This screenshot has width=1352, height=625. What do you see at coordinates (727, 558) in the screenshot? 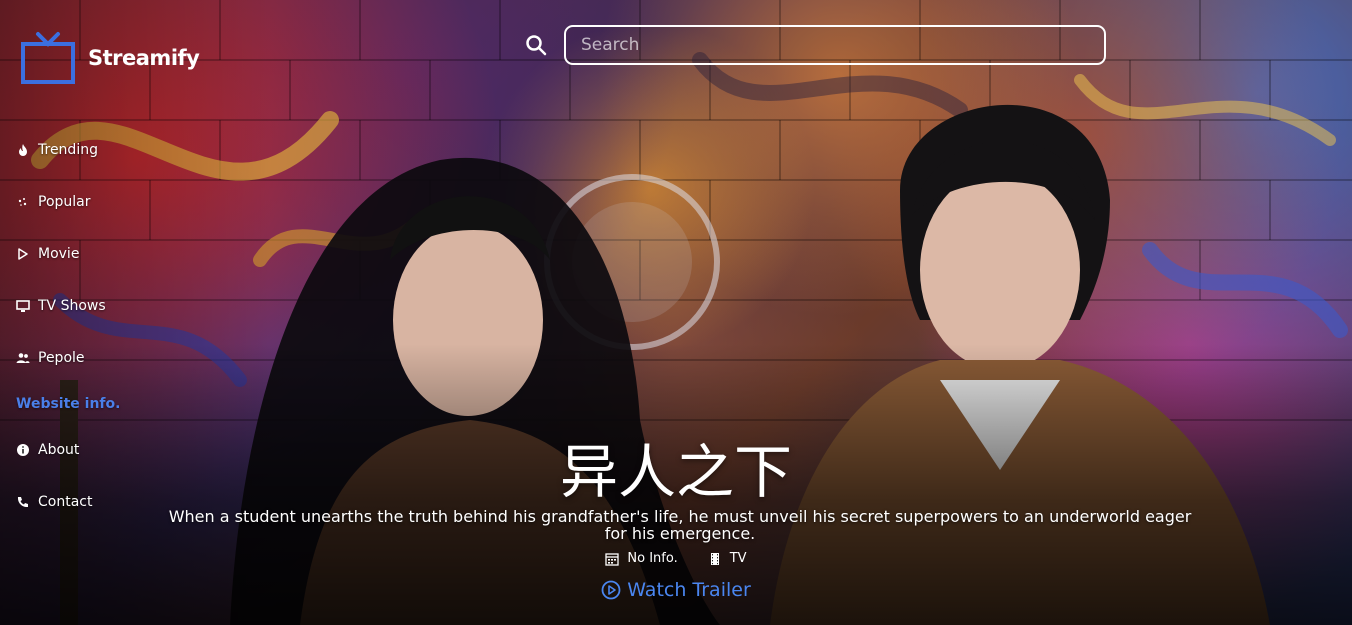
I see `media-type: TV` at bounding box center [727, 558].